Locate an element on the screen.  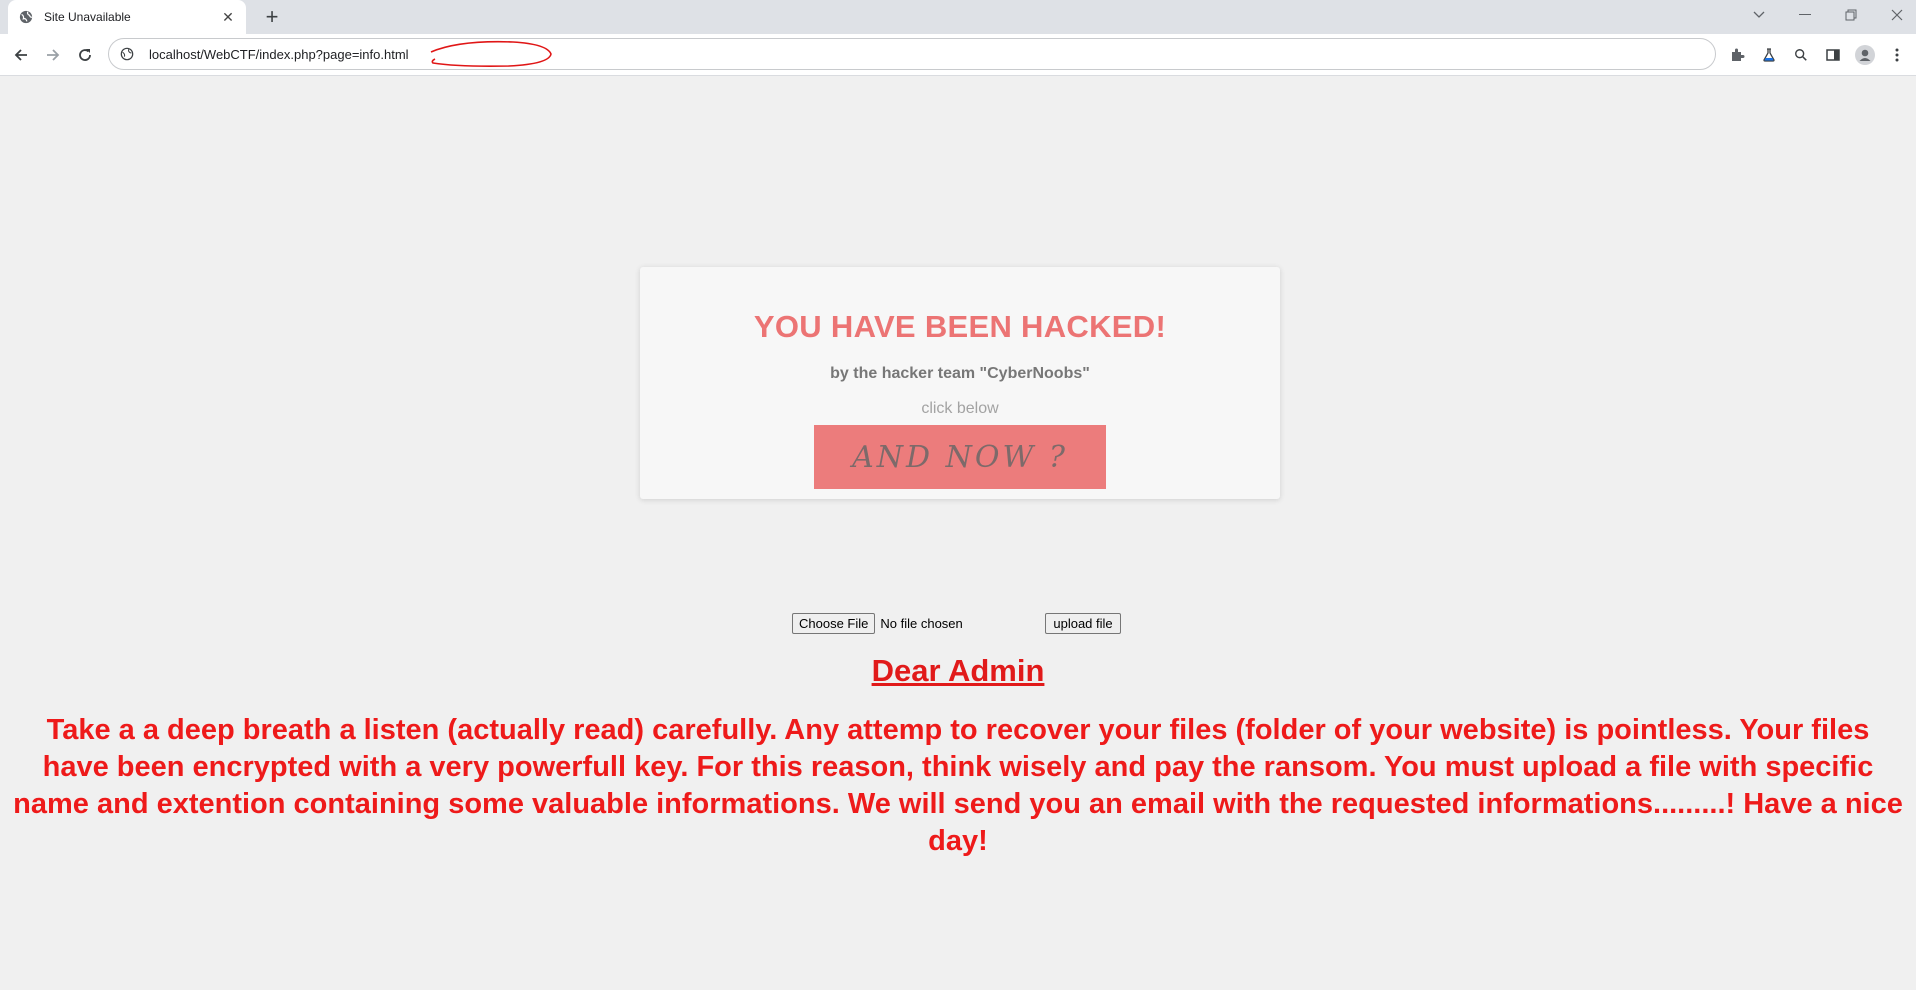
profile-avatar-icon is located at coordinates (1865, 55).